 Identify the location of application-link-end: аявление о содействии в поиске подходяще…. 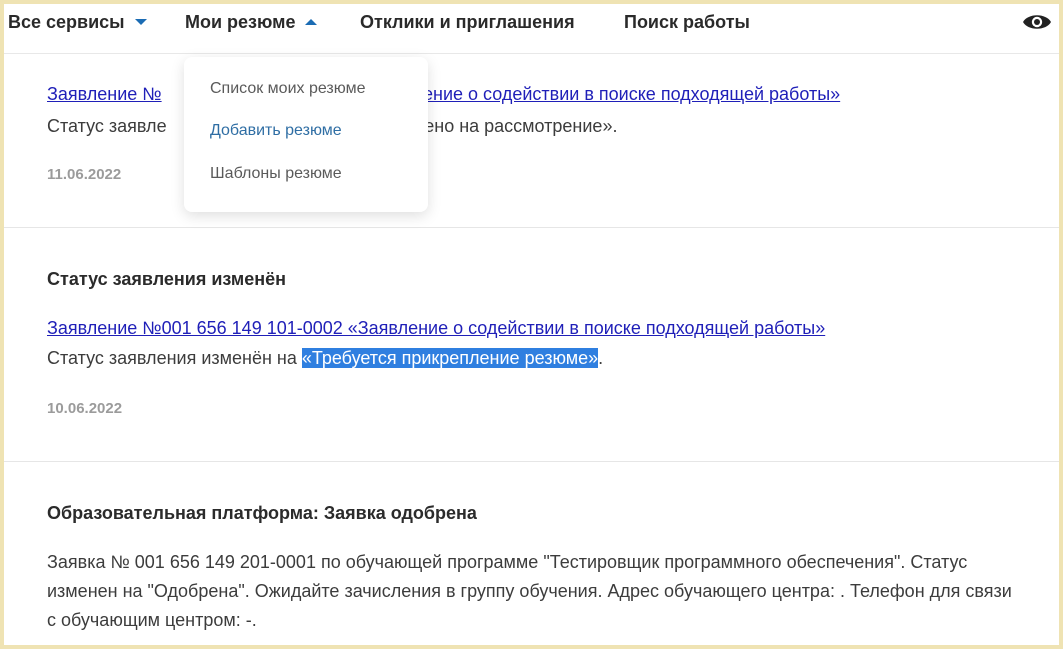
(612, 94).